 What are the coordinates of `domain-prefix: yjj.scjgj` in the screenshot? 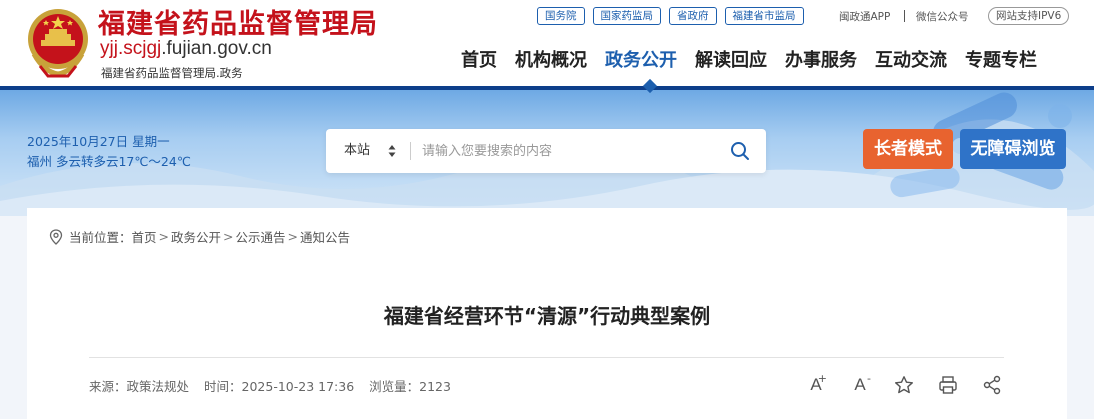 It's located at (131, 48).